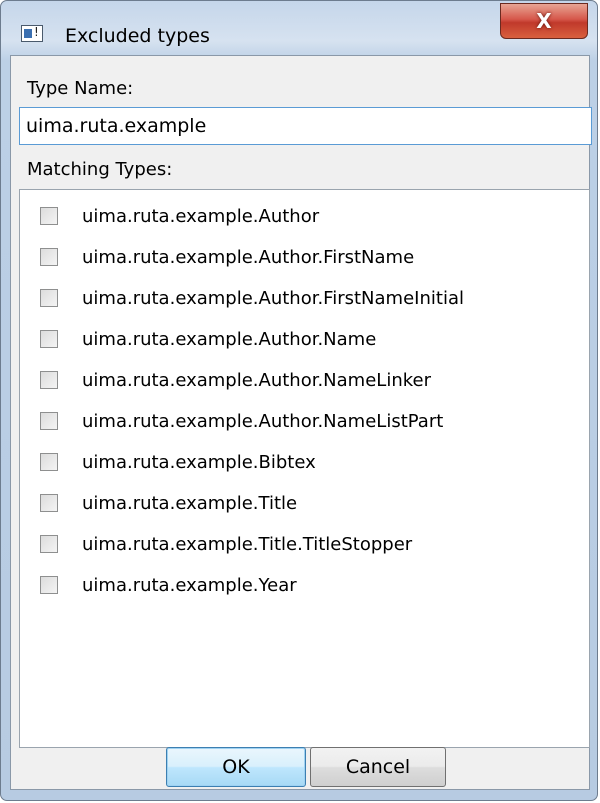  What do you see at coordinates (100, 169) in the screenshot?
I see `matching-types-label: Matching Types:` at bounding box center [100, 169].